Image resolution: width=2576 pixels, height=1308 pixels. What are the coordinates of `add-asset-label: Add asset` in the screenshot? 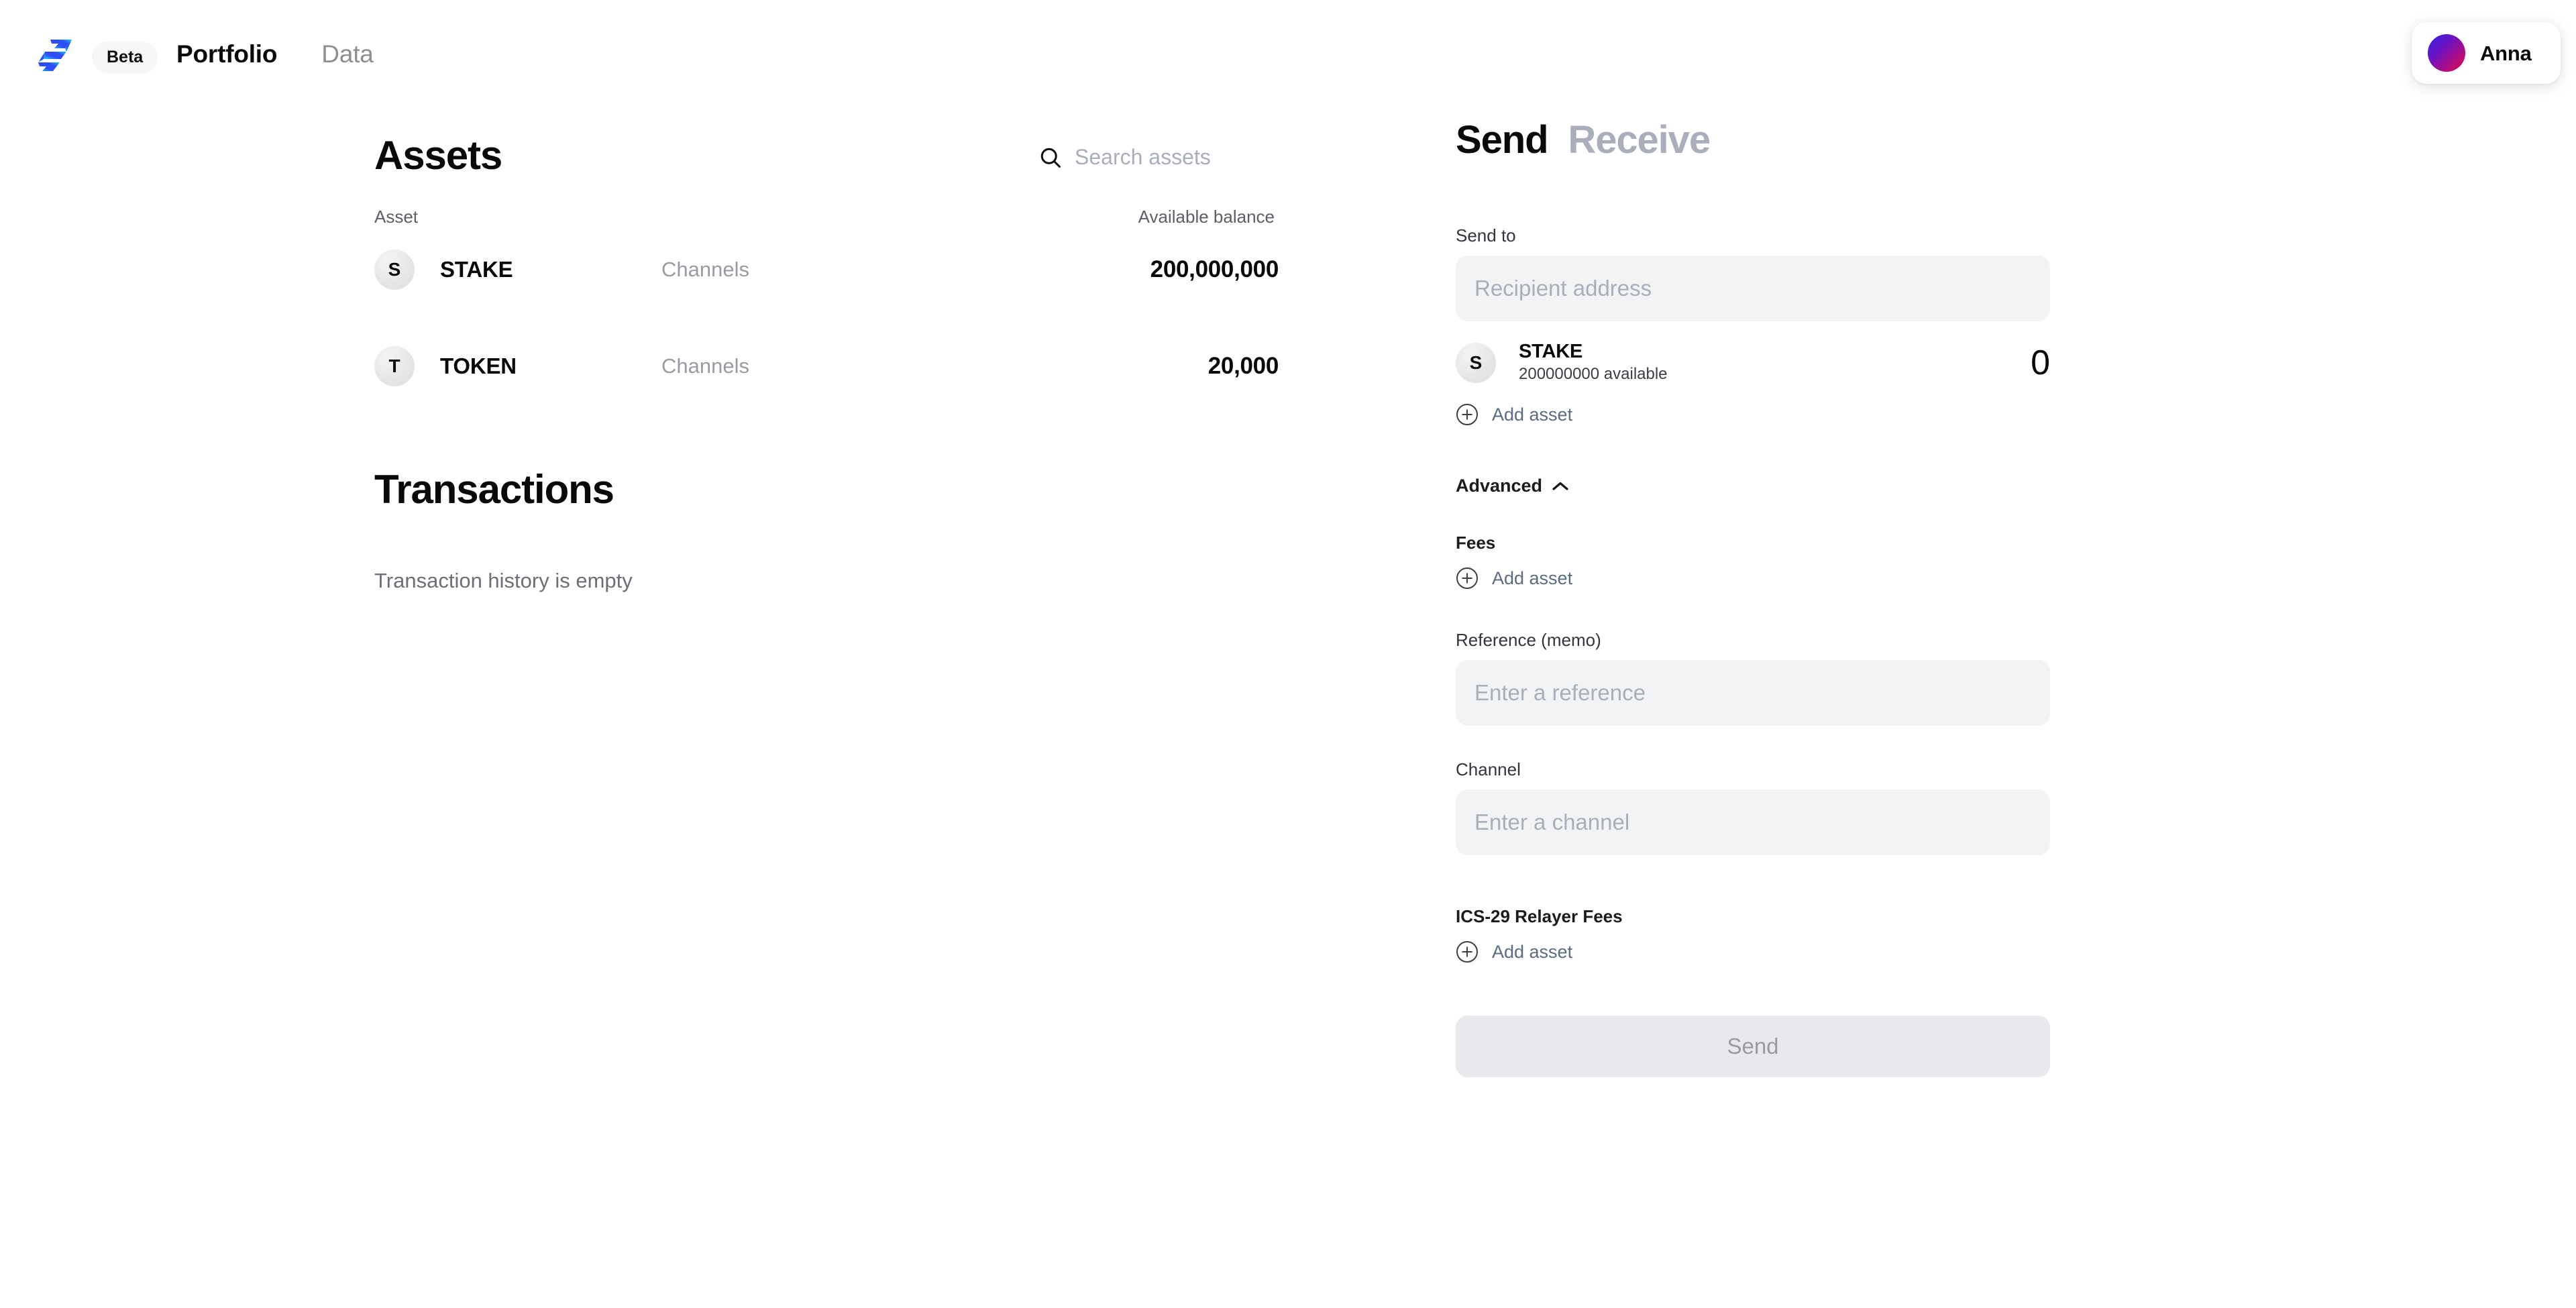 It's located at (1532, 414).